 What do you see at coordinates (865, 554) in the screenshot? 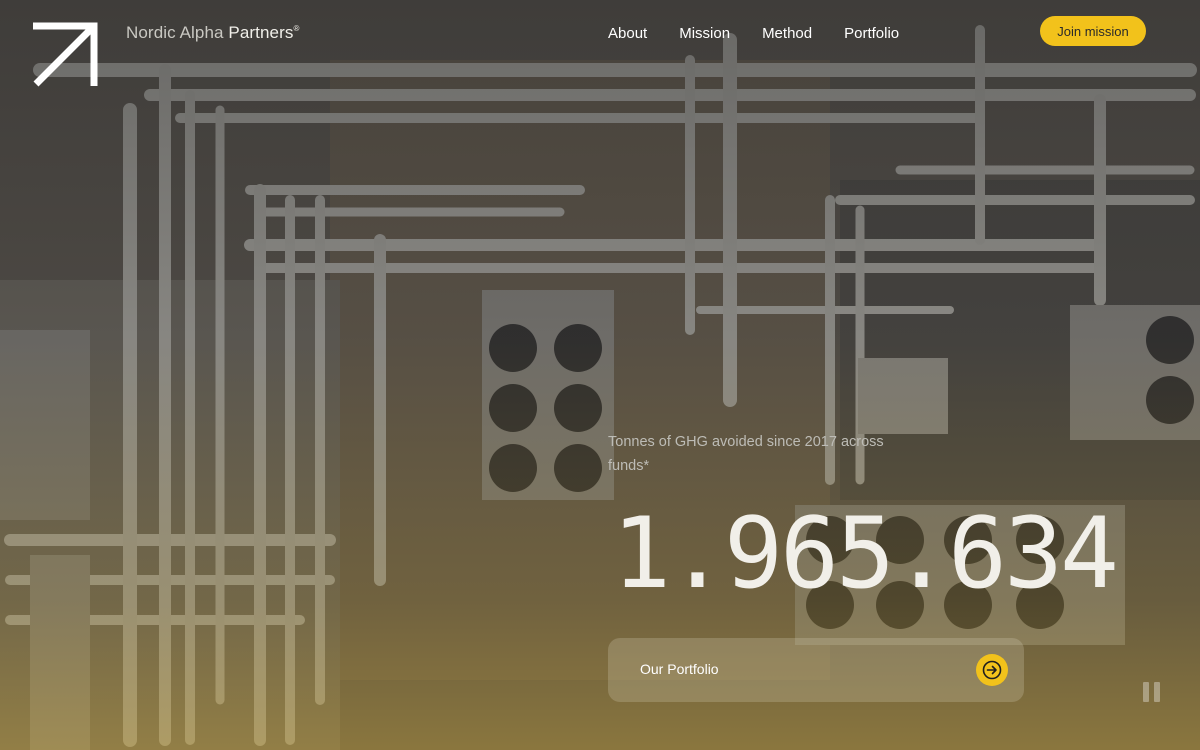
I see `ghg-counter: 1.965.634` at bounding box center [865, 554].